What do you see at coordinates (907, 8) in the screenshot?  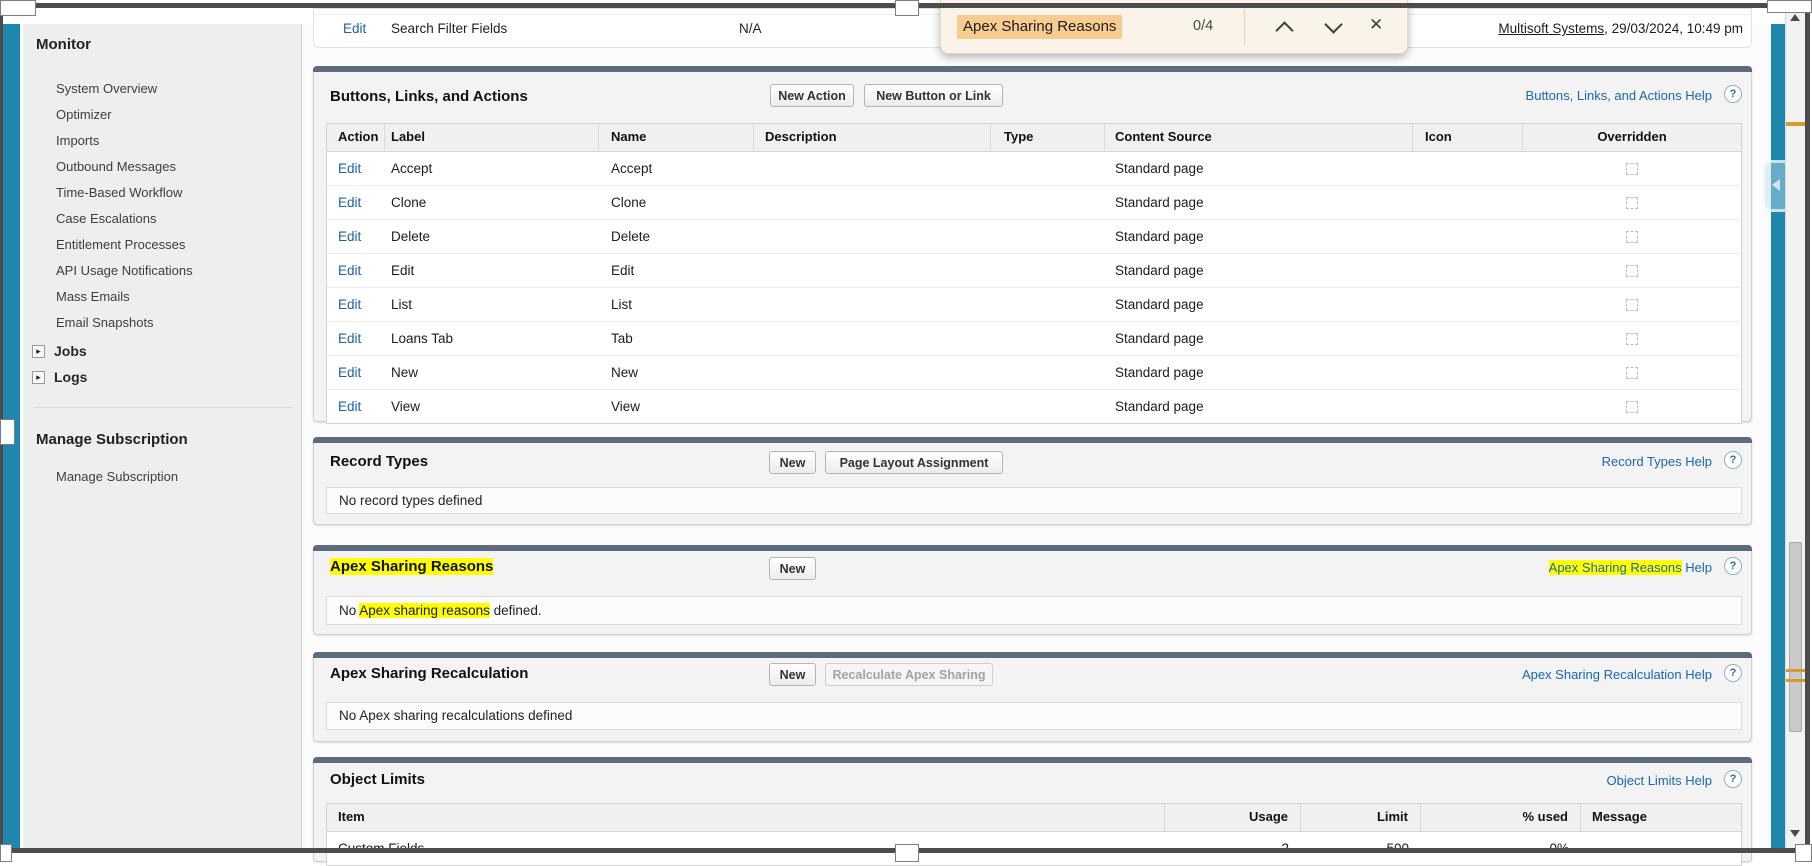 I see `resize-handle-top-center` at bounding box center [907, 8].